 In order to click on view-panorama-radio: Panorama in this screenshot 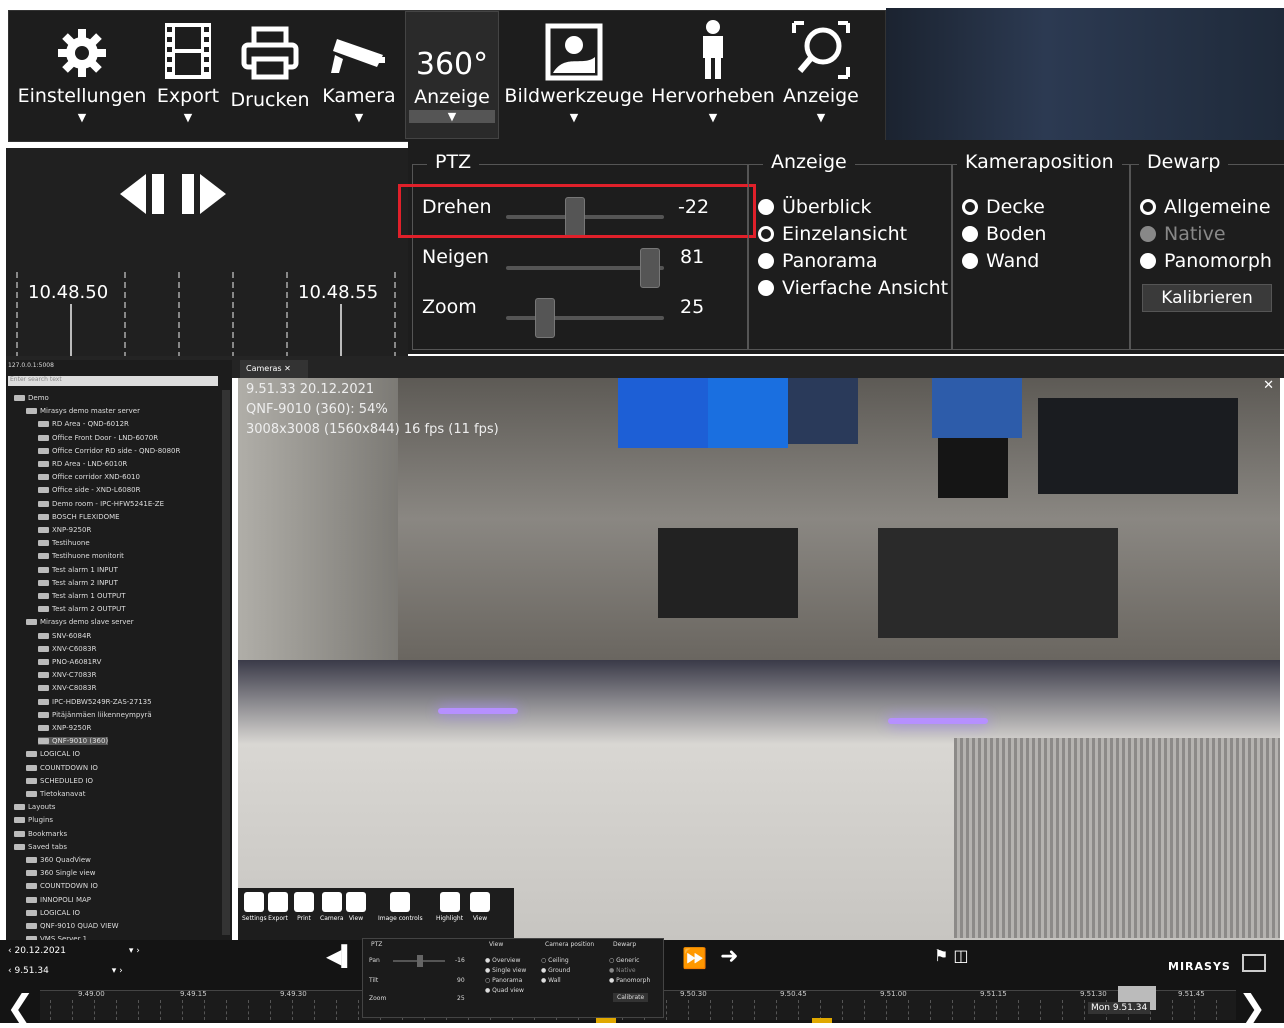, I will do `click(818, 261)`.